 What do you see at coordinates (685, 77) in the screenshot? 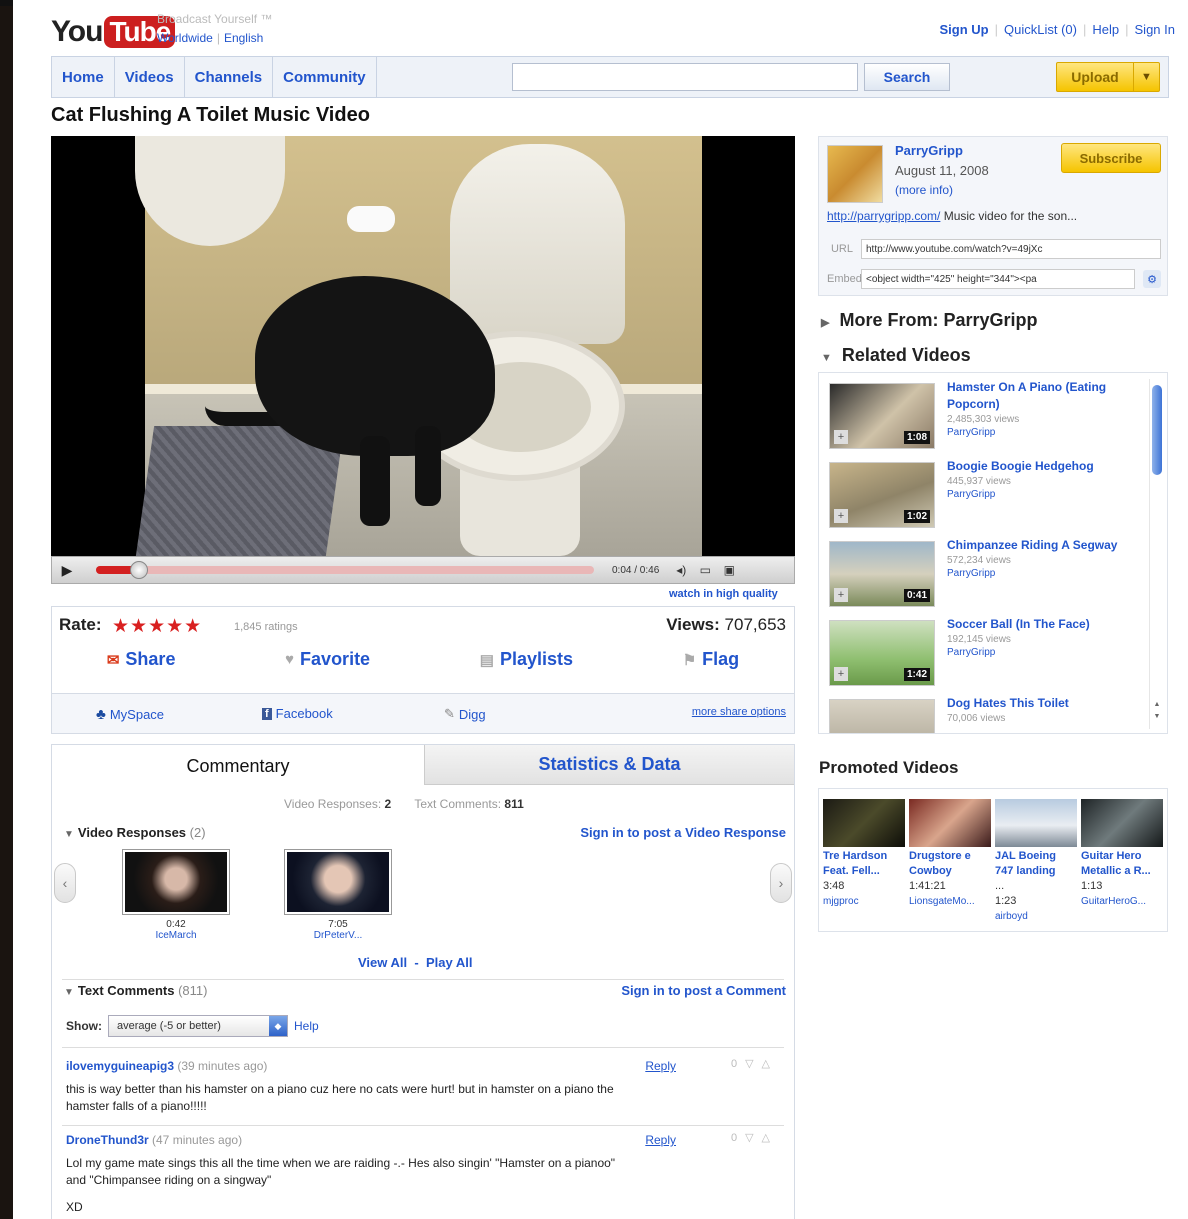
I see `search-input` at bounding box center [685, 77].